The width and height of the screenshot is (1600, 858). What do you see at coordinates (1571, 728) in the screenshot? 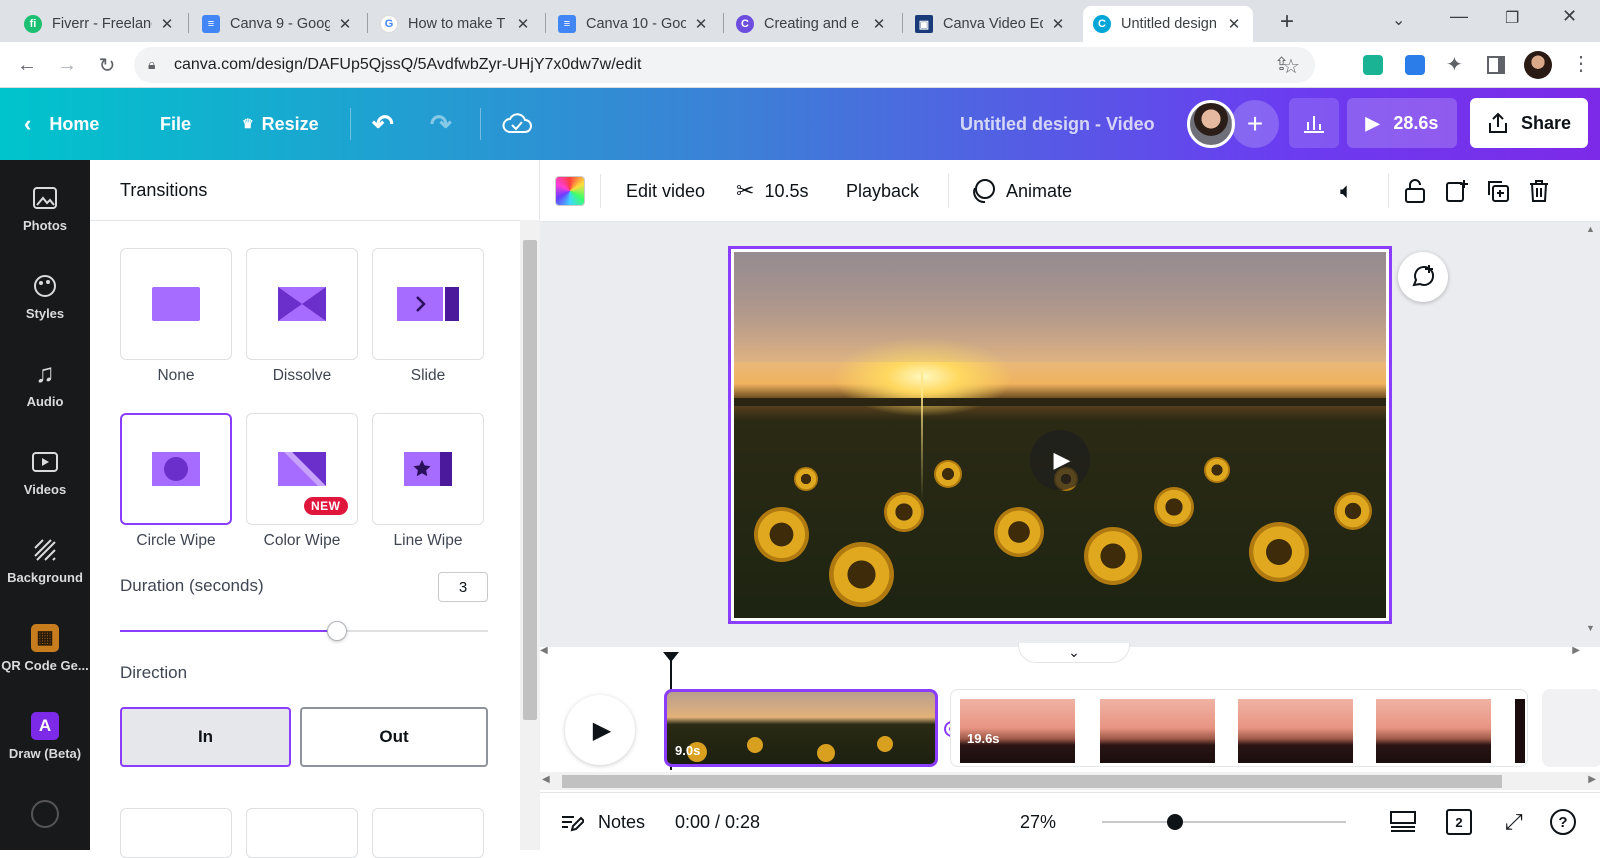
I see `add-clip-button` at bounding box center [1571, 728].